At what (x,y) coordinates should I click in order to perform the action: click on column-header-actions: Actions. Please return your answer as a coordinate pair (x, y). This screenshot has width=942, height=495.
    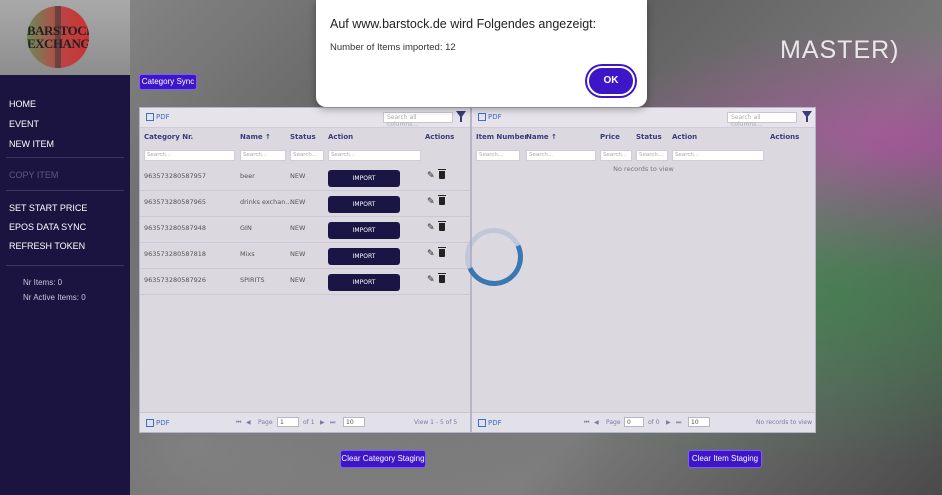
    Looking at the image, I should click on (785, 137).